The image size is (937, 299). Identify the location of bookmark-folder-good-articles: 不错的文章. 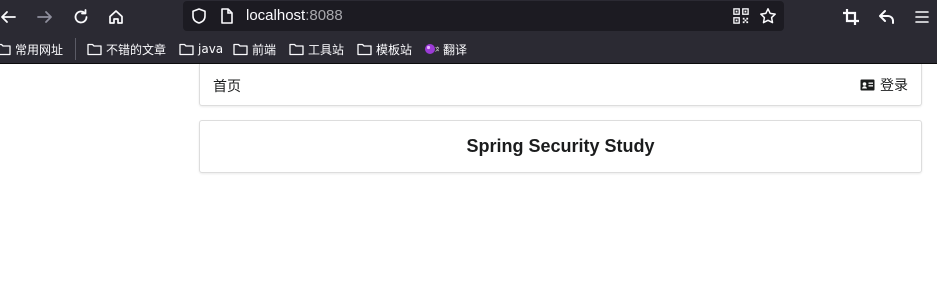
(126, 49).